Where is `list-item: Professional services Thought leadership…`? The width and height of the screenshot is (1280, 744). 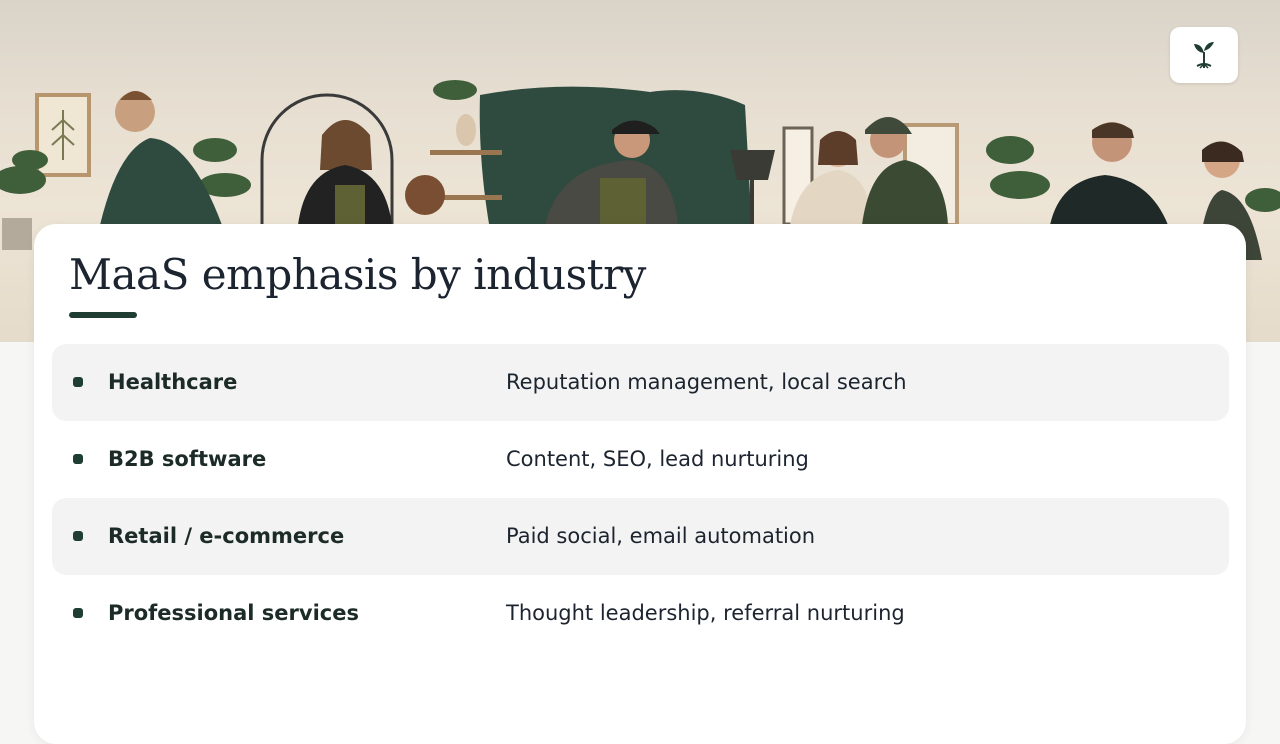 list-item: Professional services Thought leadership… is located at coordinates (640, 613).